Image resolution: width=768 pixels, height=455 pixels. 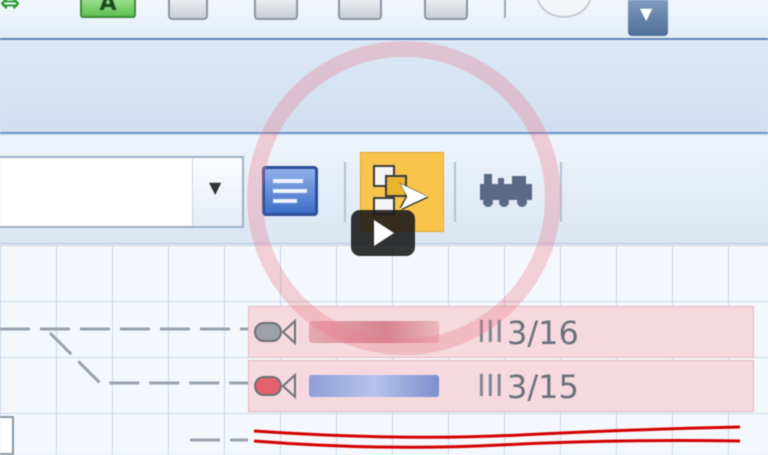 I want to click on text-a-label: A, so click(x=108, y=8).